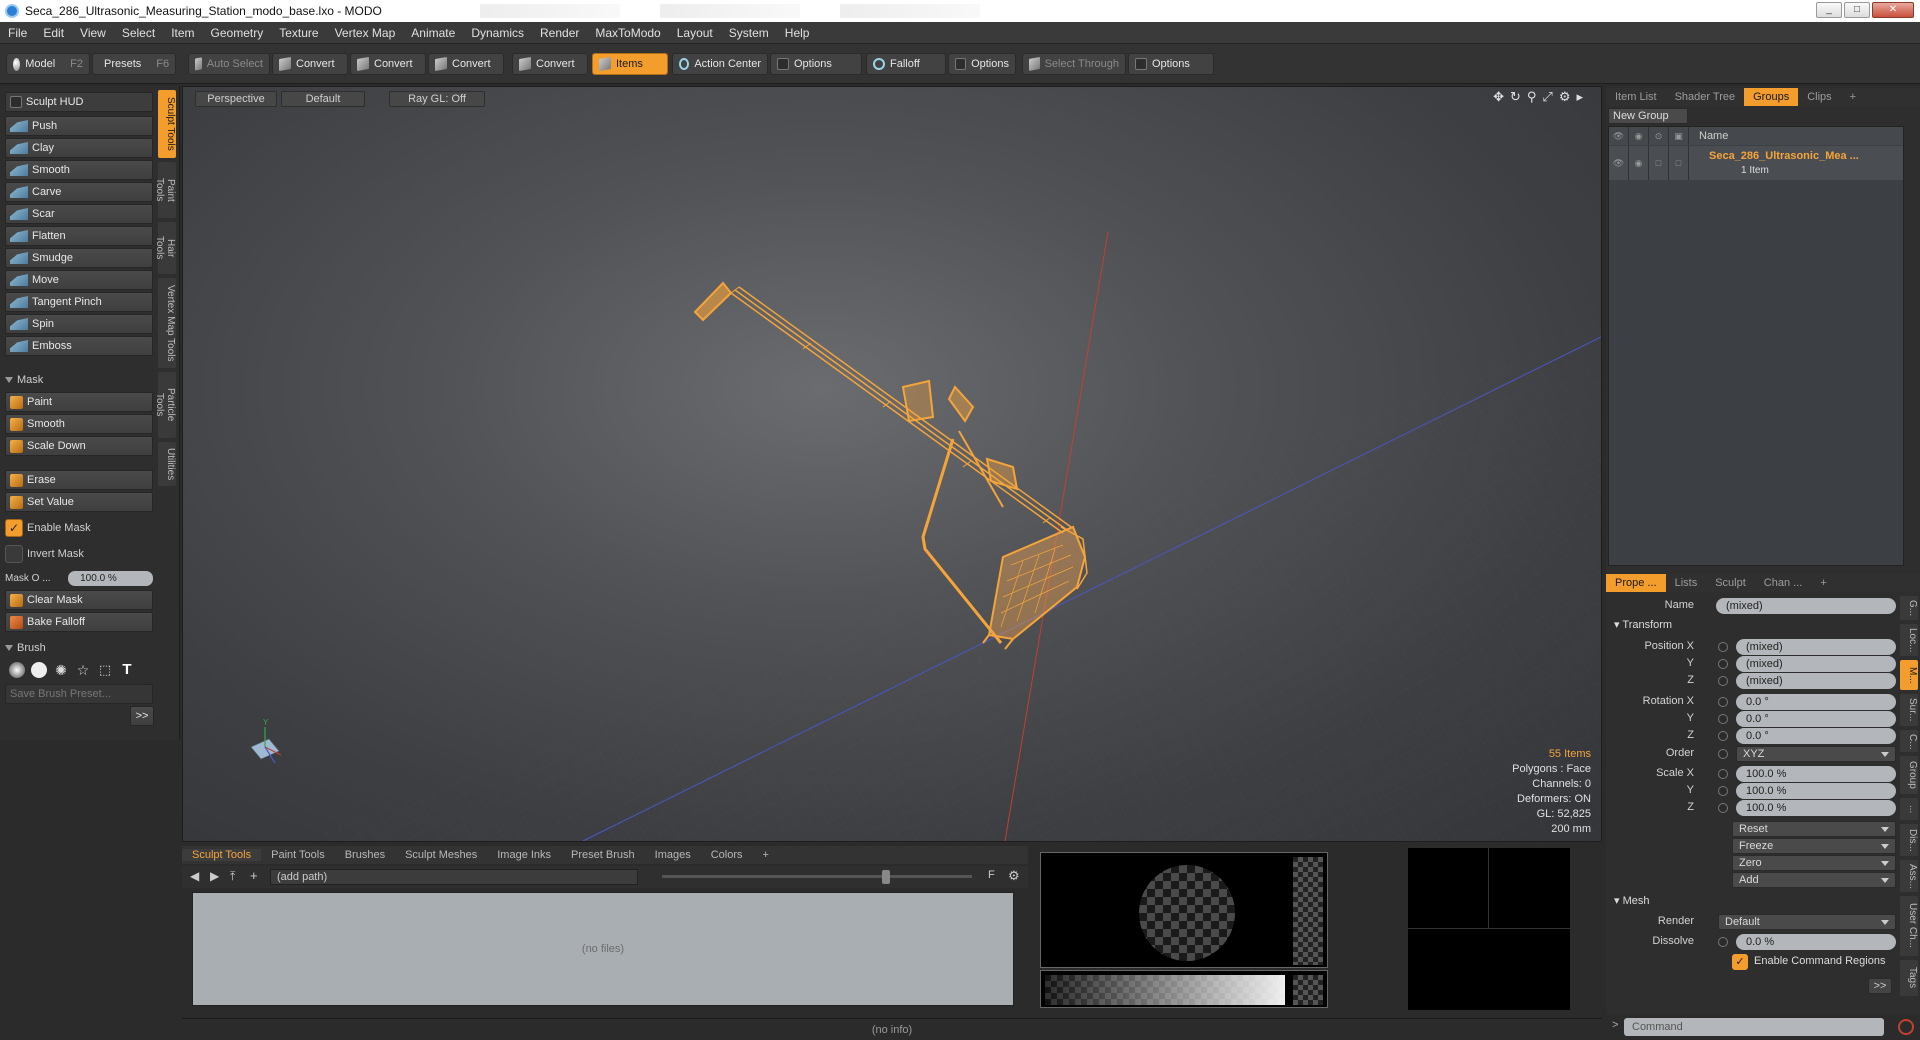 This screenshot has height=1040, width=1920. I want to click on vtab-vertex-map-tools: Vertex Map Tools, so click(167, 323).